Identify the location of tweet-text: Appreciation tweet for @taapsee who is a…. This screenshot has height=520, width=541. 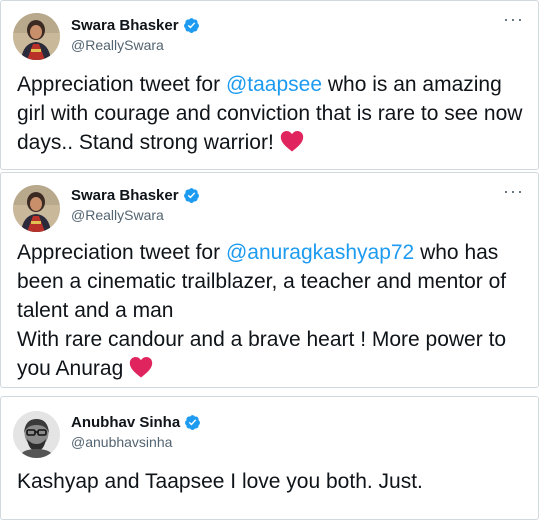
(270, 113).